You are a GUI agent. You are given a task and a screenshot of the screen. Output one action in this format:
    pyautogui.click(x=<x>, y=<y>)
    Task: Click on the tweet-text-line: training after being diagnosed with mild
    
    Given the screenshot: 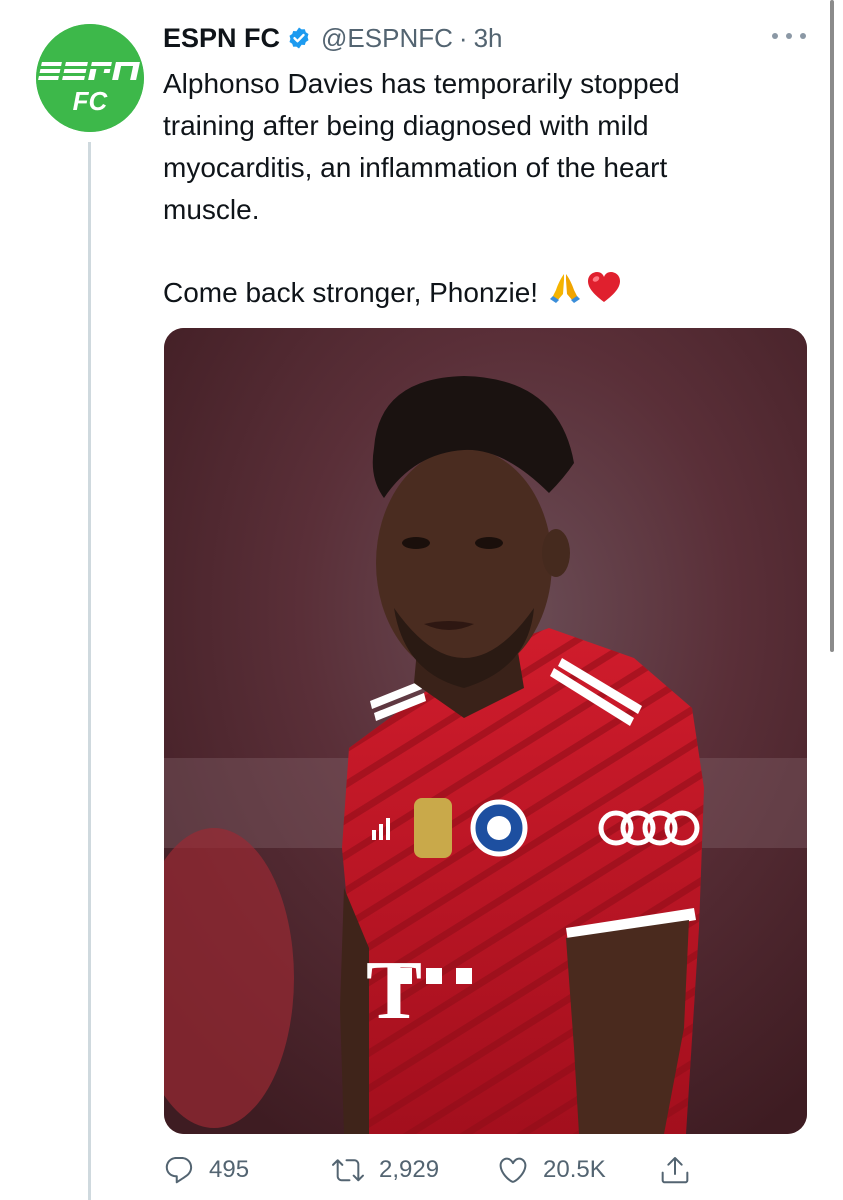 What is the action you would take?
    pyautogui.click(x=406, y=125)
    